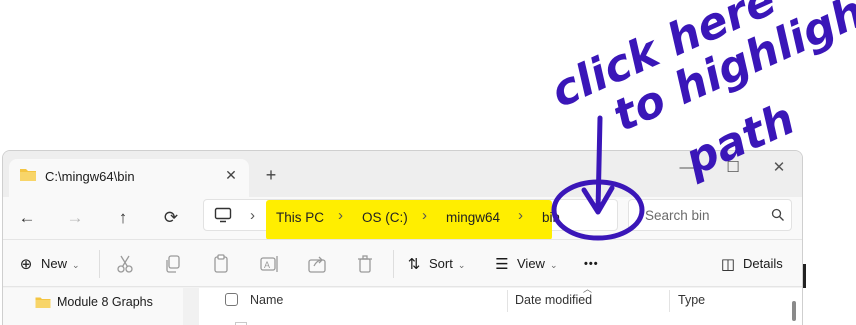  What do you see at coordinates (231, 299) in the screenshot?
I see `select-all-checkbox` at bounding box center [231, 299].